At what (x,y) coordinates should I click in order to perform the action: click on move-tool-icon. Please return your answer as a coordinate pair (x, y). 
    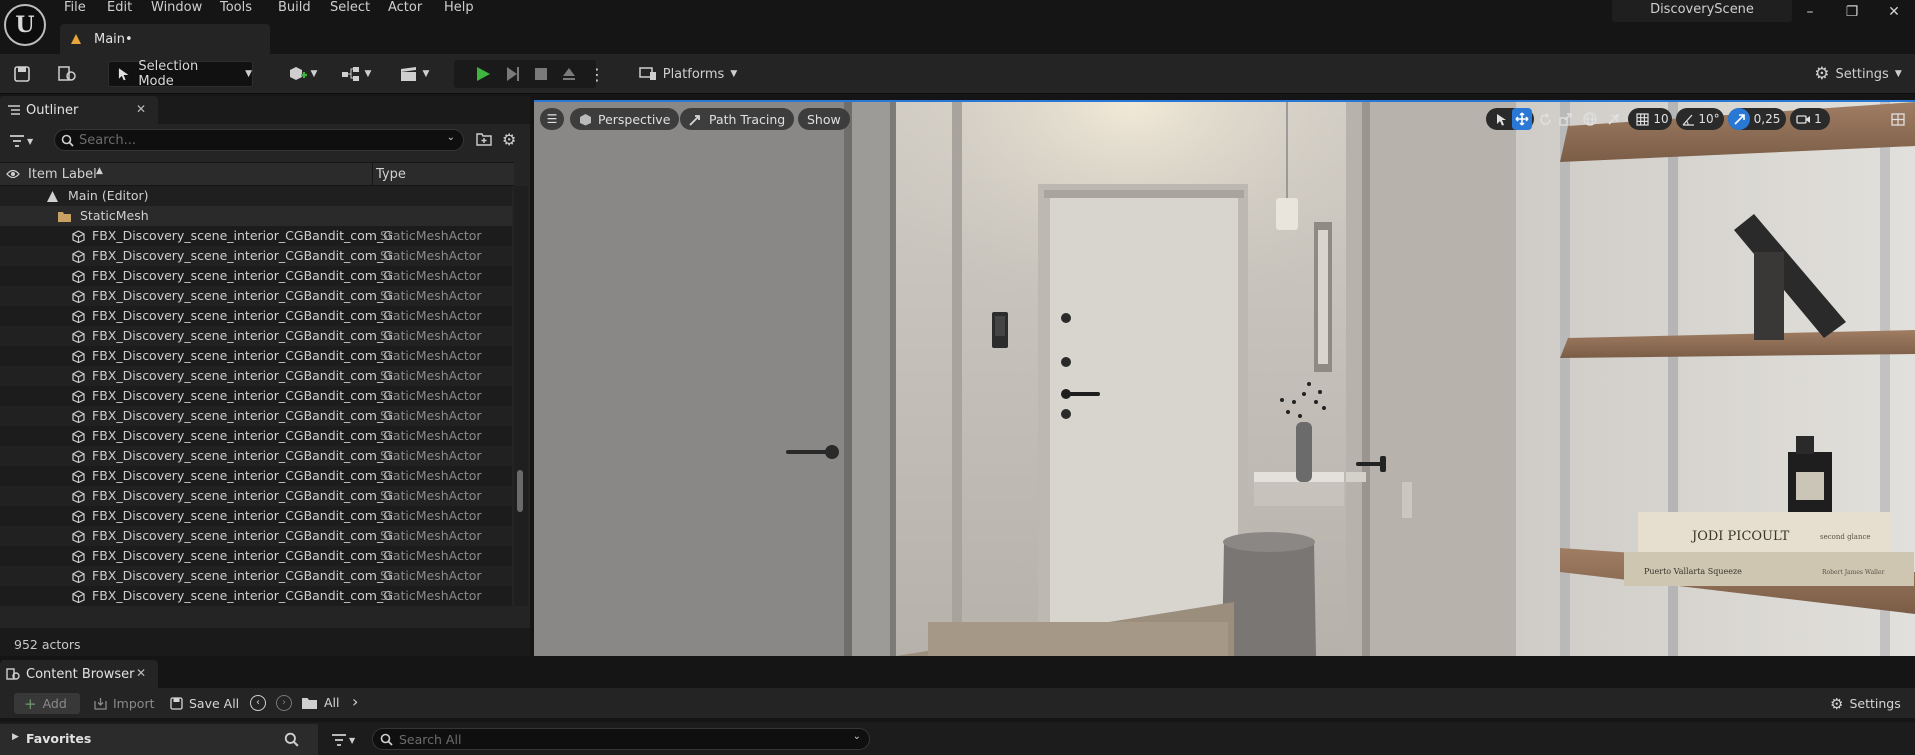
    Looking at the image, I should click on (1522, 119).